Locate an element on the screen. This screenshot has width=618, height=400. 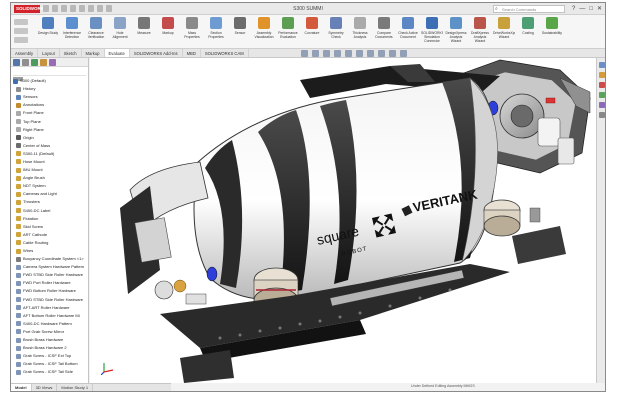
zoom-to-fit-icon is located at coordinates (304, 53).